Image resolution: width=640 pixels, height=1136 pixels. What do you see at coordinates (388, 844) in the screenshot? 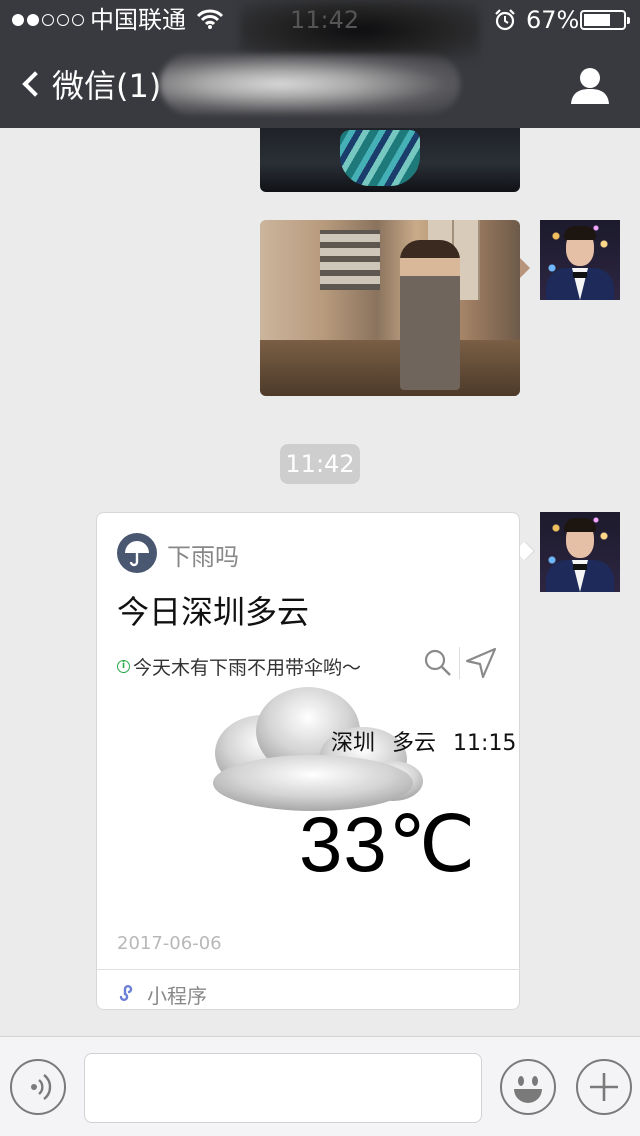
I see `temperature: 33℃` at bounding box center [388, 844].